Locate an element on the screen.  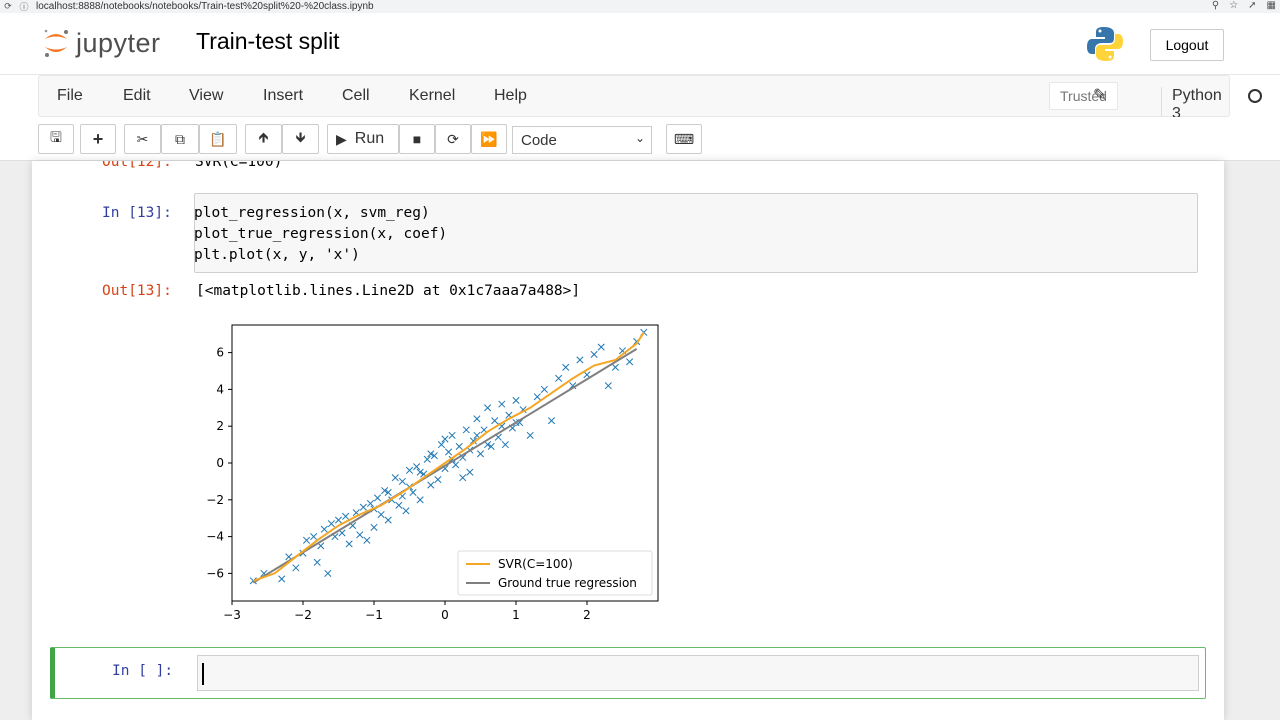
star-icon: ☆ is located at coordinates (1233, 5).